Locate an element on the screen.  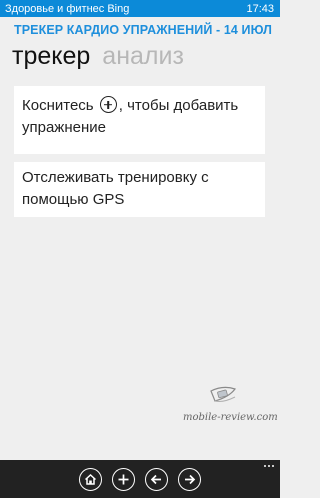
back-button is located at coordinates (156, 479).